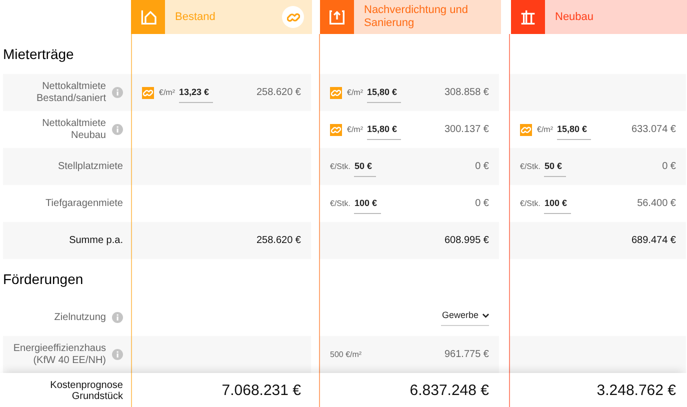  What do you see at coordinates (466, 241) in the screenshot?
I see `sum-value: 608.995 €` at bounding box center [466, 241].